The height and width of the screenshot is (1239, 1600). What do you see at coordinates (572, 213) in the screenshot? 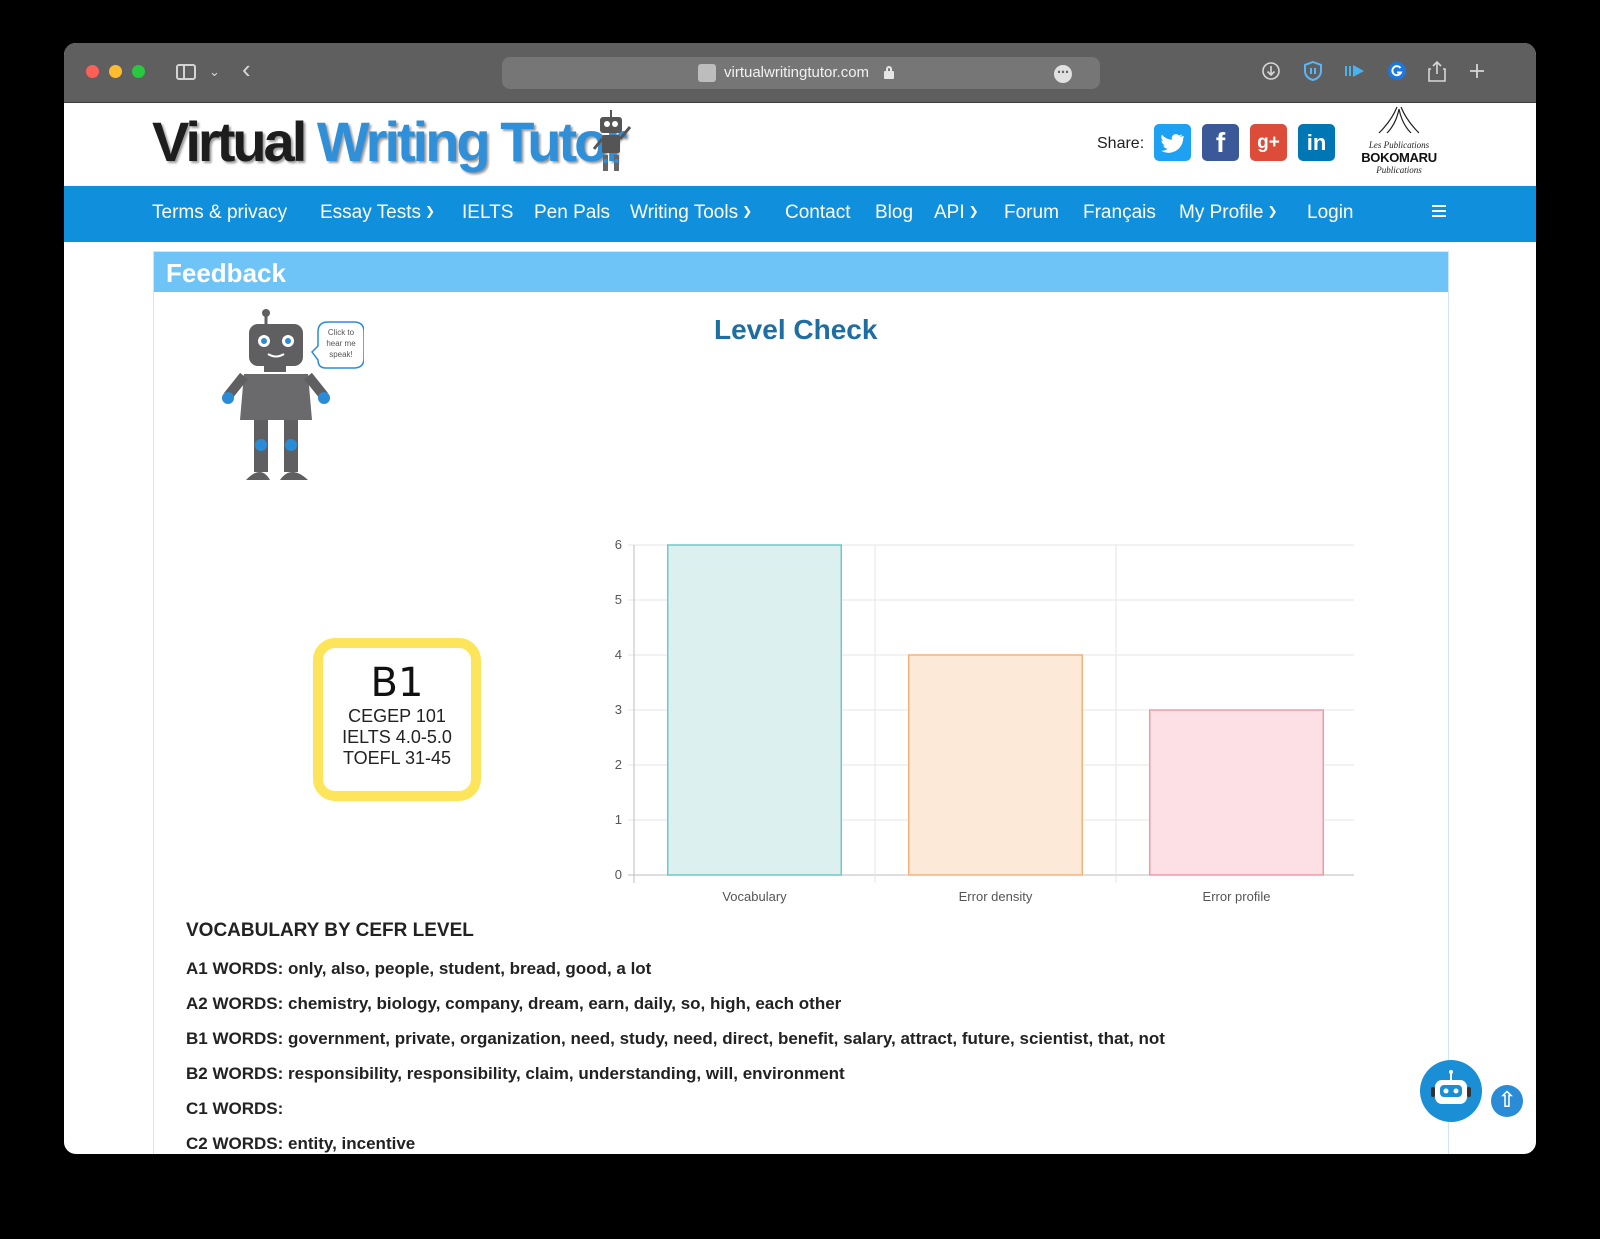
I see `nav-pen-pals: Pen Pals` at bounding box center [572, 213].